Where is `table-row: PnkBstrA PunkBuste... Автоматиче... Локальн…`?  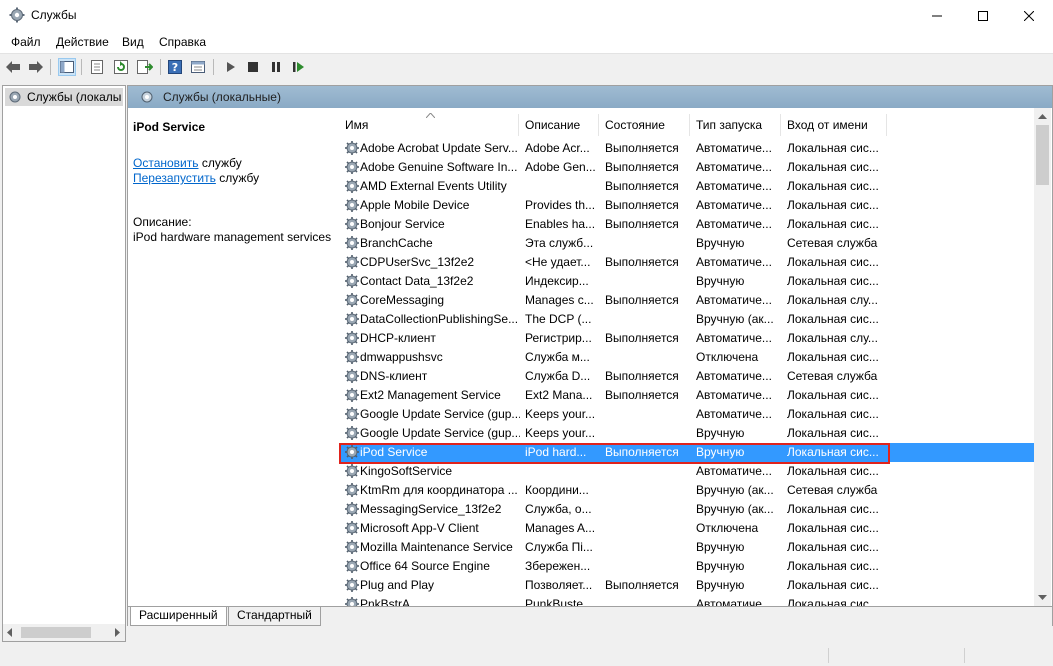
table-row: PnkBstrA PunkBuste... Автоматиче... Локальн… is located at coordinates (687, 600).